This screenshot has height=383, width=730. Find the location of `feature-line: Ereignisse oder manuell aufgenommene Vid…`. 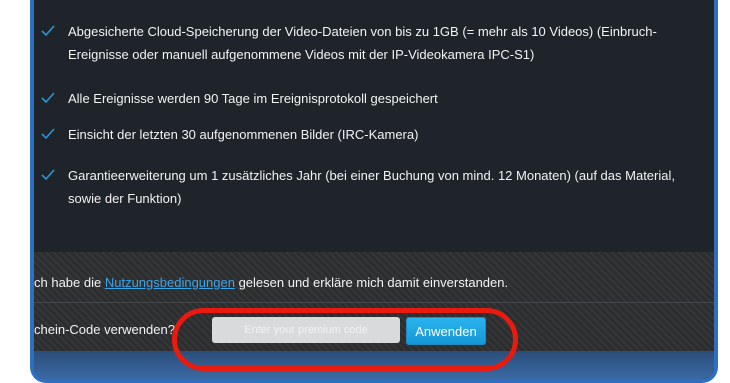

feature-line: Ereignisse oder manuell aufgenommene Vid… is located at coordinates (301, 54).